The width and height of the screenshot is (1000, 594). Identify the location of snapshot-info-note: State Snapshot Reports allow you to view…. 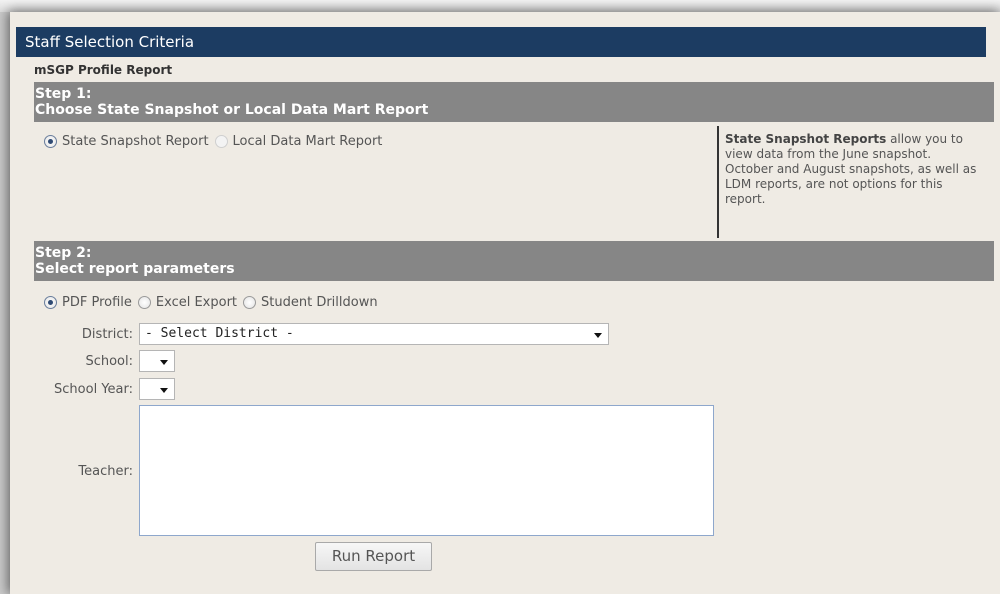
(847, 182).